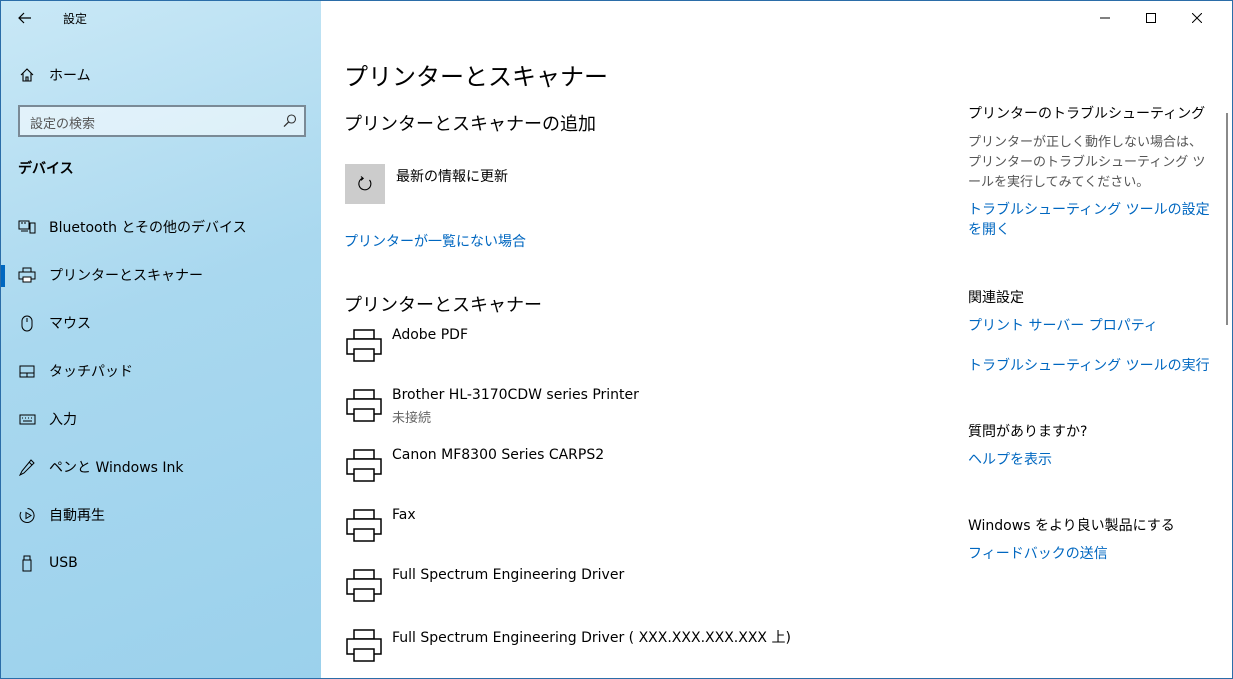  I want to click on selection-indicator, so click(3, 276).